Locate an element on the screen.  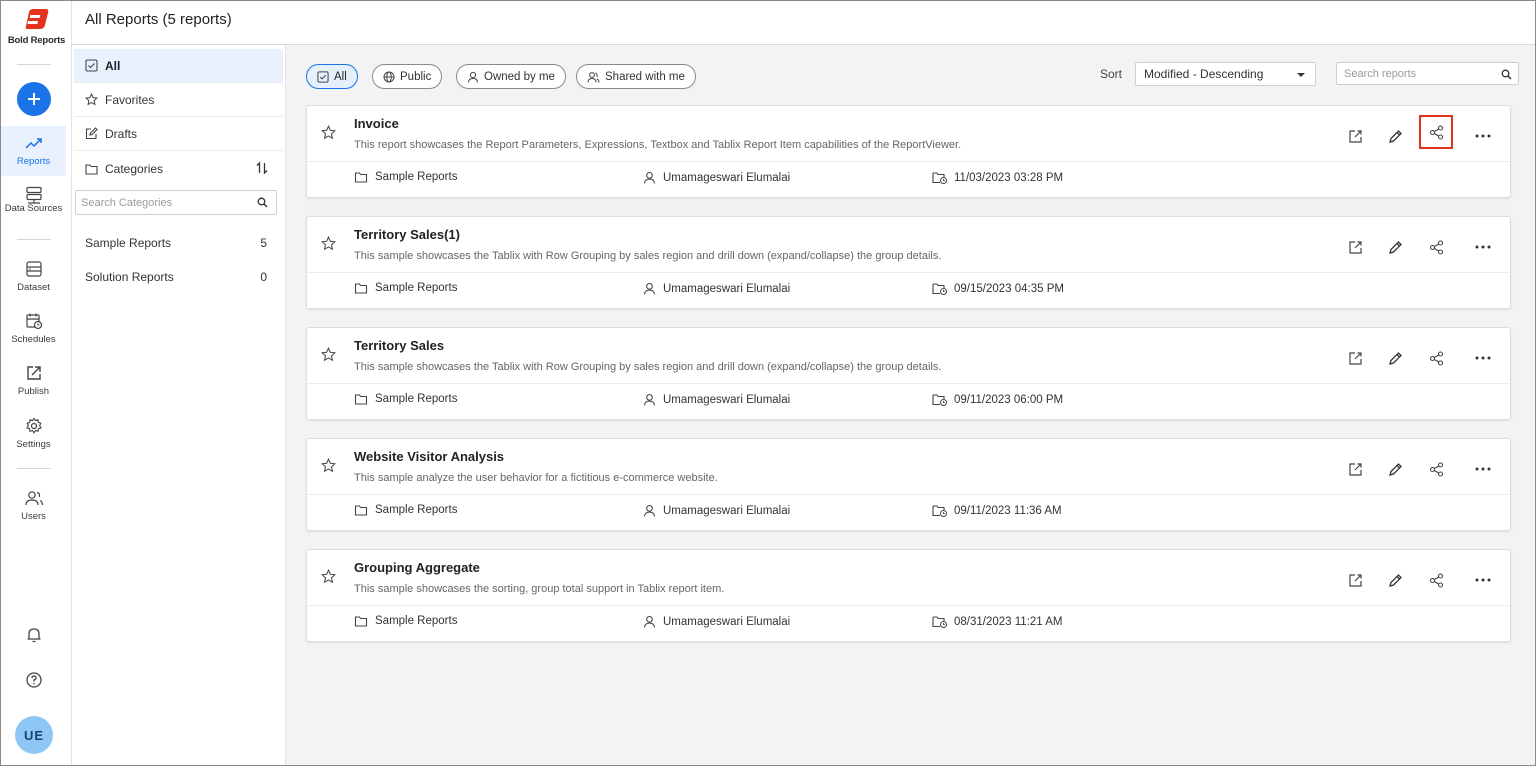
nav-data-sources: Data Sources is located at coordinates (33, 203).